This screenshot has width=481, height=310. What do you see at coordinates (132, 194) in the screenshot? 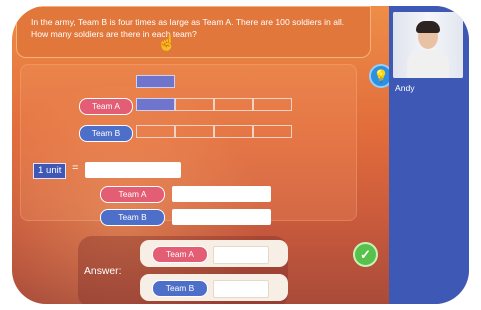
I see `team-a-equation-label: Team A` at bounding box center [132, 194].